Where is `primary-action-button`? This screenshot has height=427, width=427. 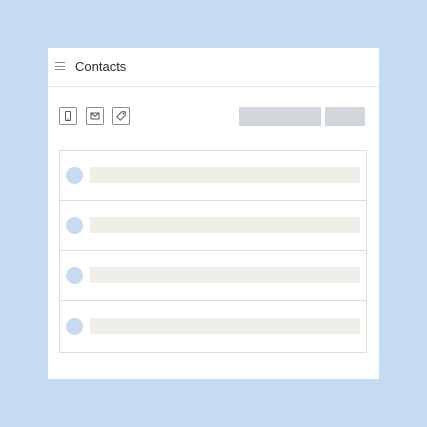 primary-action-button is located at coordinates (280, 116).